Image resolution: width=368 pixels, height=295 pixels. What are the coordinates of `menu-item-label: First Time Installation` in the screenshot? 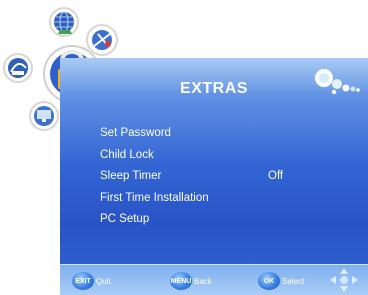 It's located at (154, 197).